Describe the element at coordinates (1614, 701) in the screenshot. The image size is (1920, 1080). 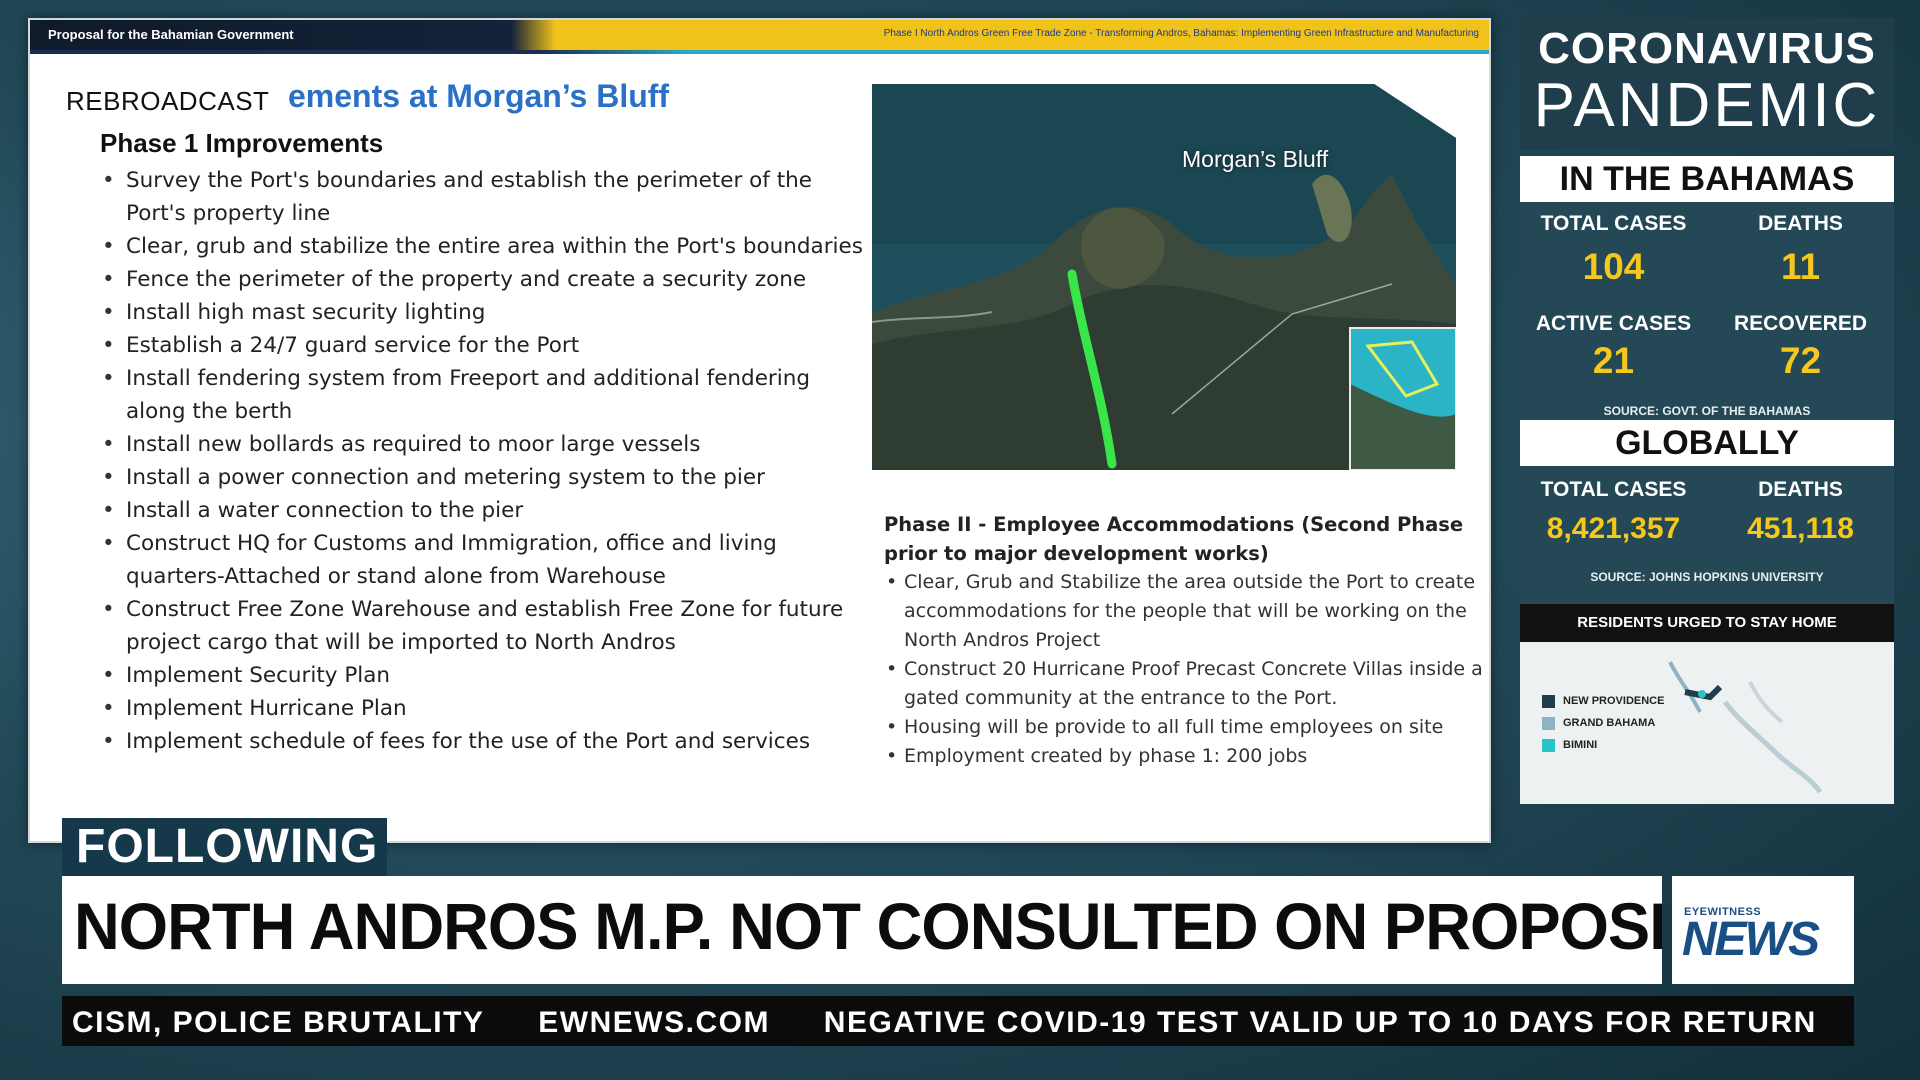
I see `legend-label: NEW PROVIDENCE` at that location.